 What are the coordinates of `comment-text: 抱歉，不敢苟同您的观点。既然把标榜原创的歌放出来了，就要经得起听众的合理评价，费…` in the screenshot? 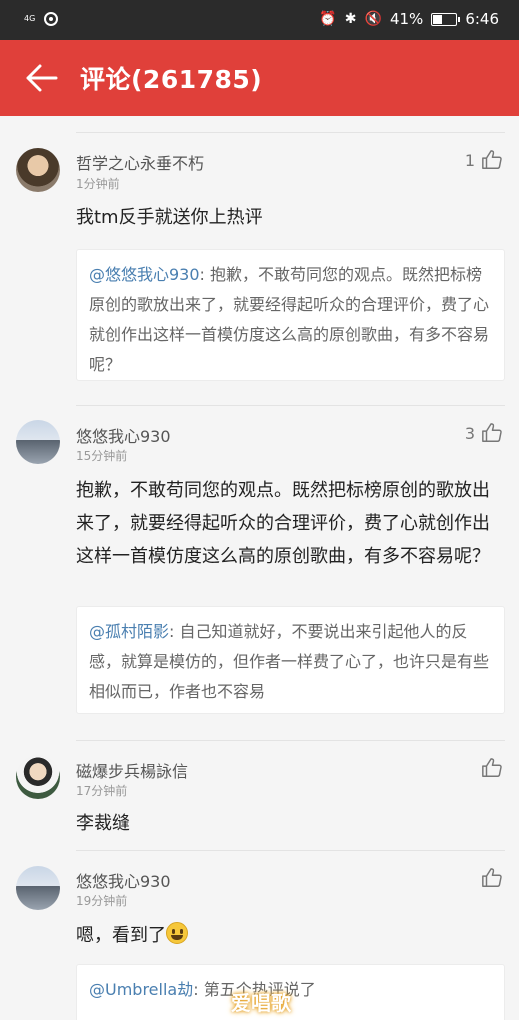 It's located at (283, 523).